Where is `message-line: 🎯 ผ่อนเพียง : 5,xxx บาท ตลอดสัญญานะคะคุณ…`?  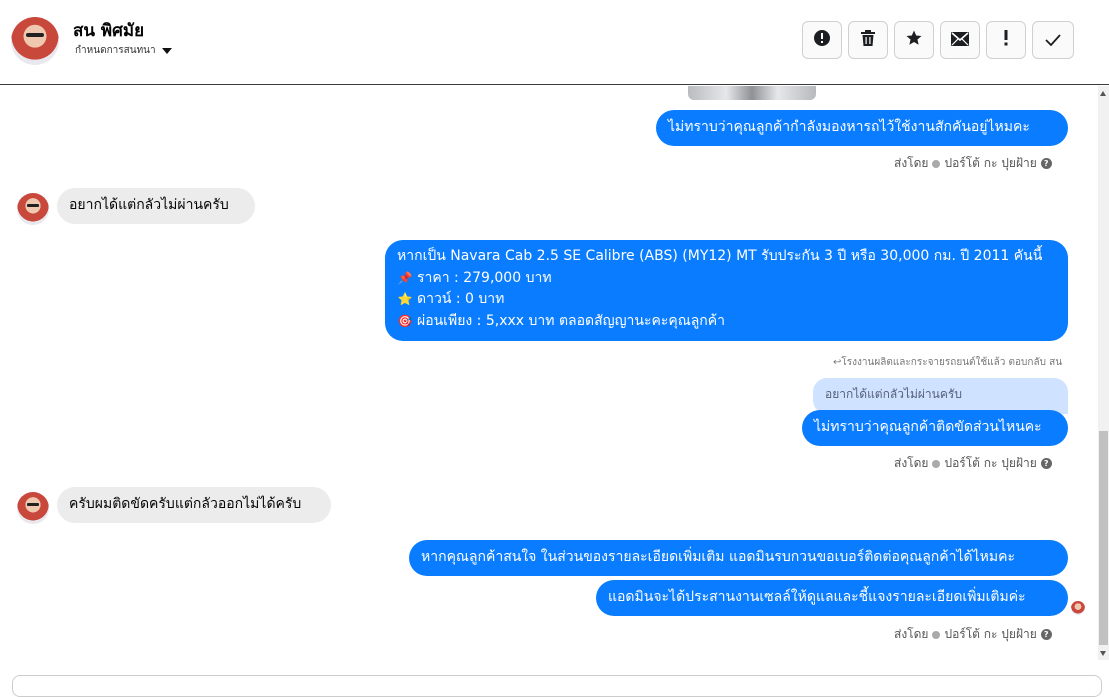
message-line: 🎯 ผ่อนเพียง : 5,xxx บาท ตลอดสัญญานะคะคุณ… is located at coordinates (726, 322).